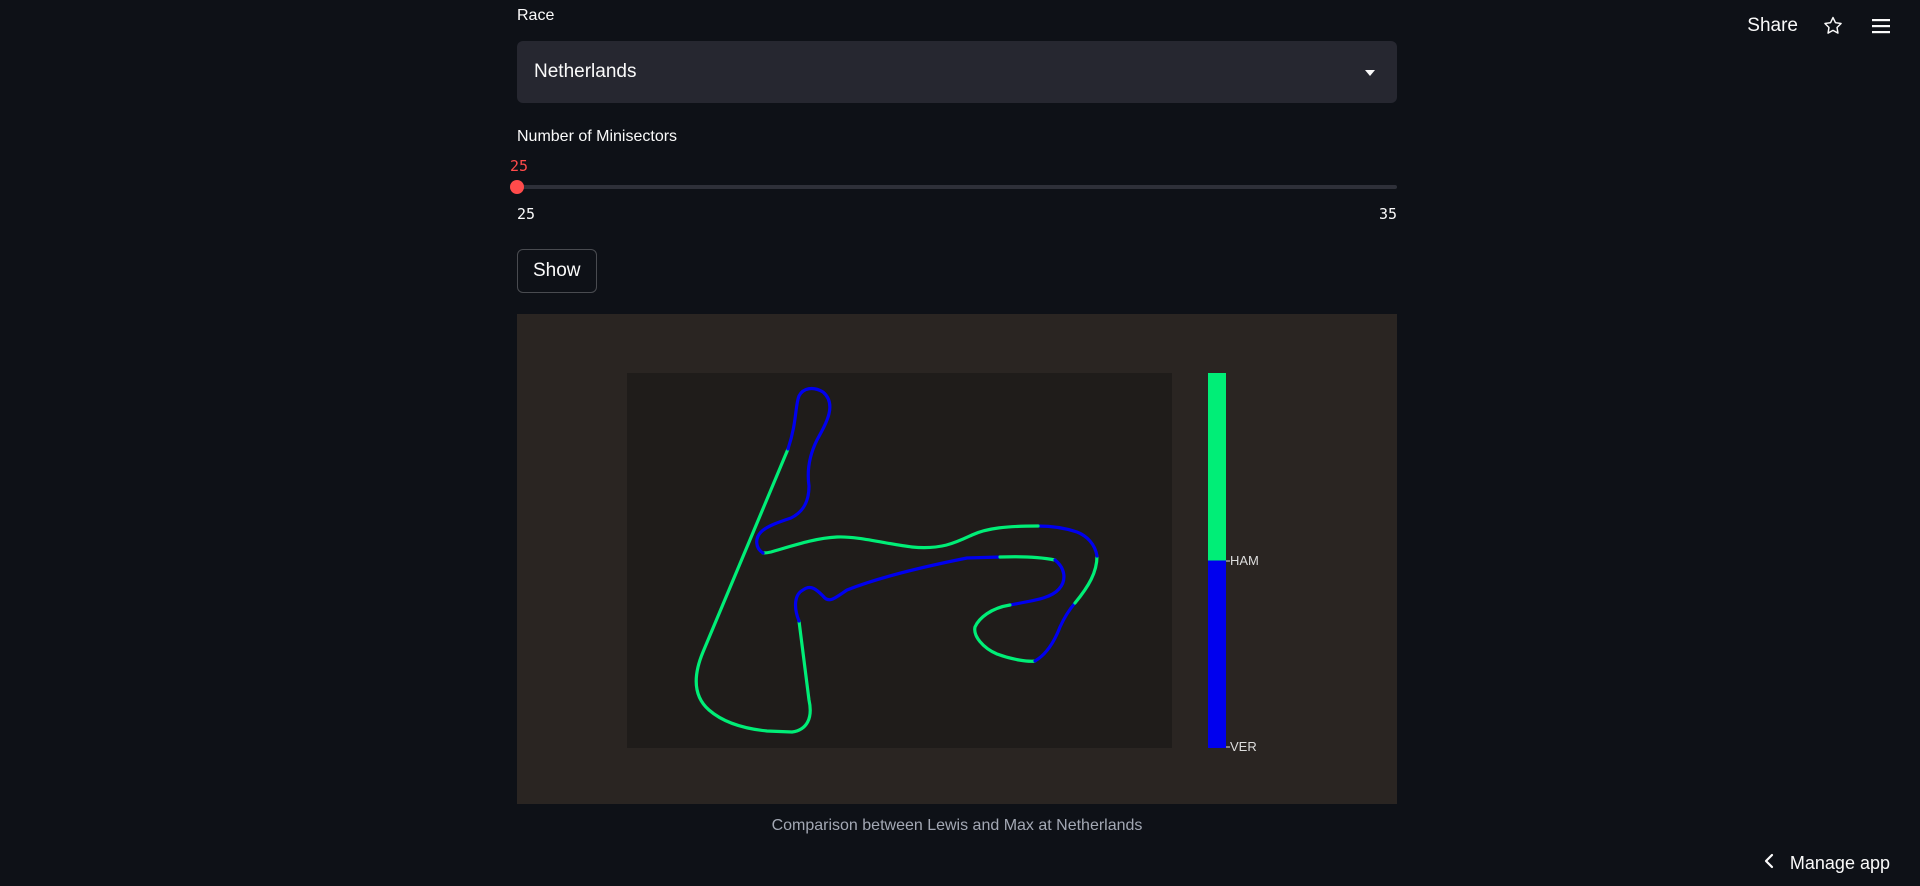 The image size is (1920, 886). Describe the element at coordinates (957, 187) in the screenshot. I see `slider-track` at that location.